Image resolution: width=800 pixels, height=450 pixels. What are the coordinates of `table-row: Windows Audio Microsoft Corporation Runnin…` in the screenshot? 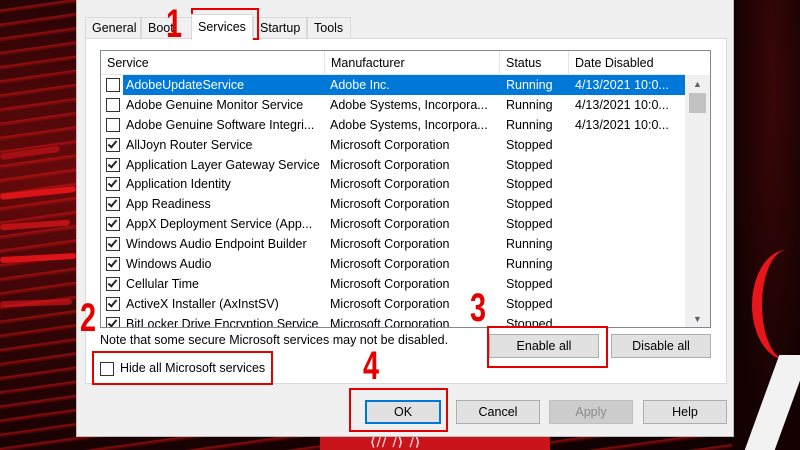 It's located at (394, 264).